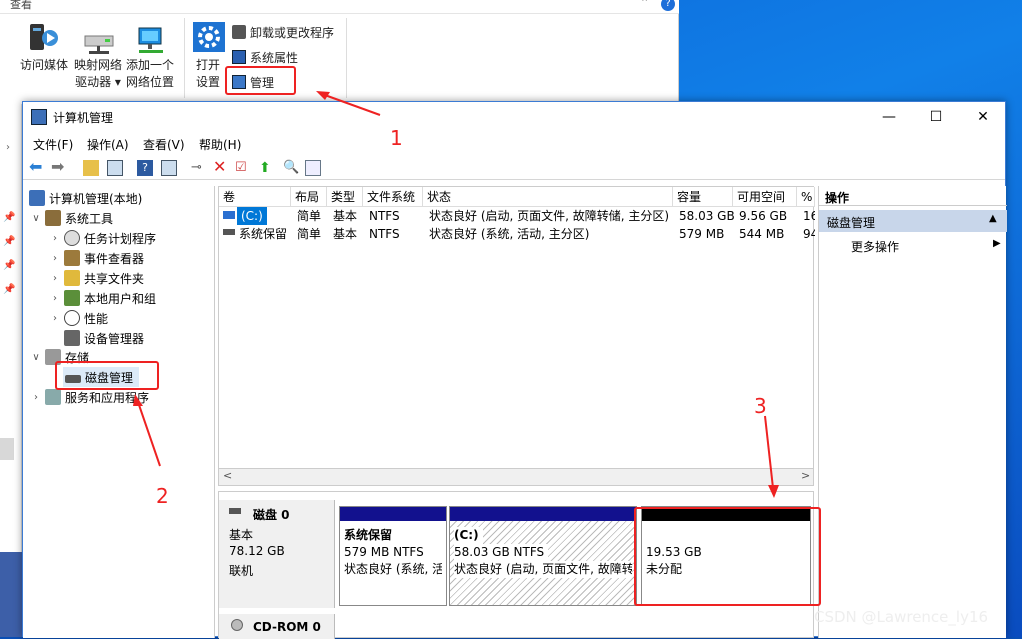  Describe the element at coordinates (162, 496) in the screenshot. I see `annotation-number-2: 2` at that location.